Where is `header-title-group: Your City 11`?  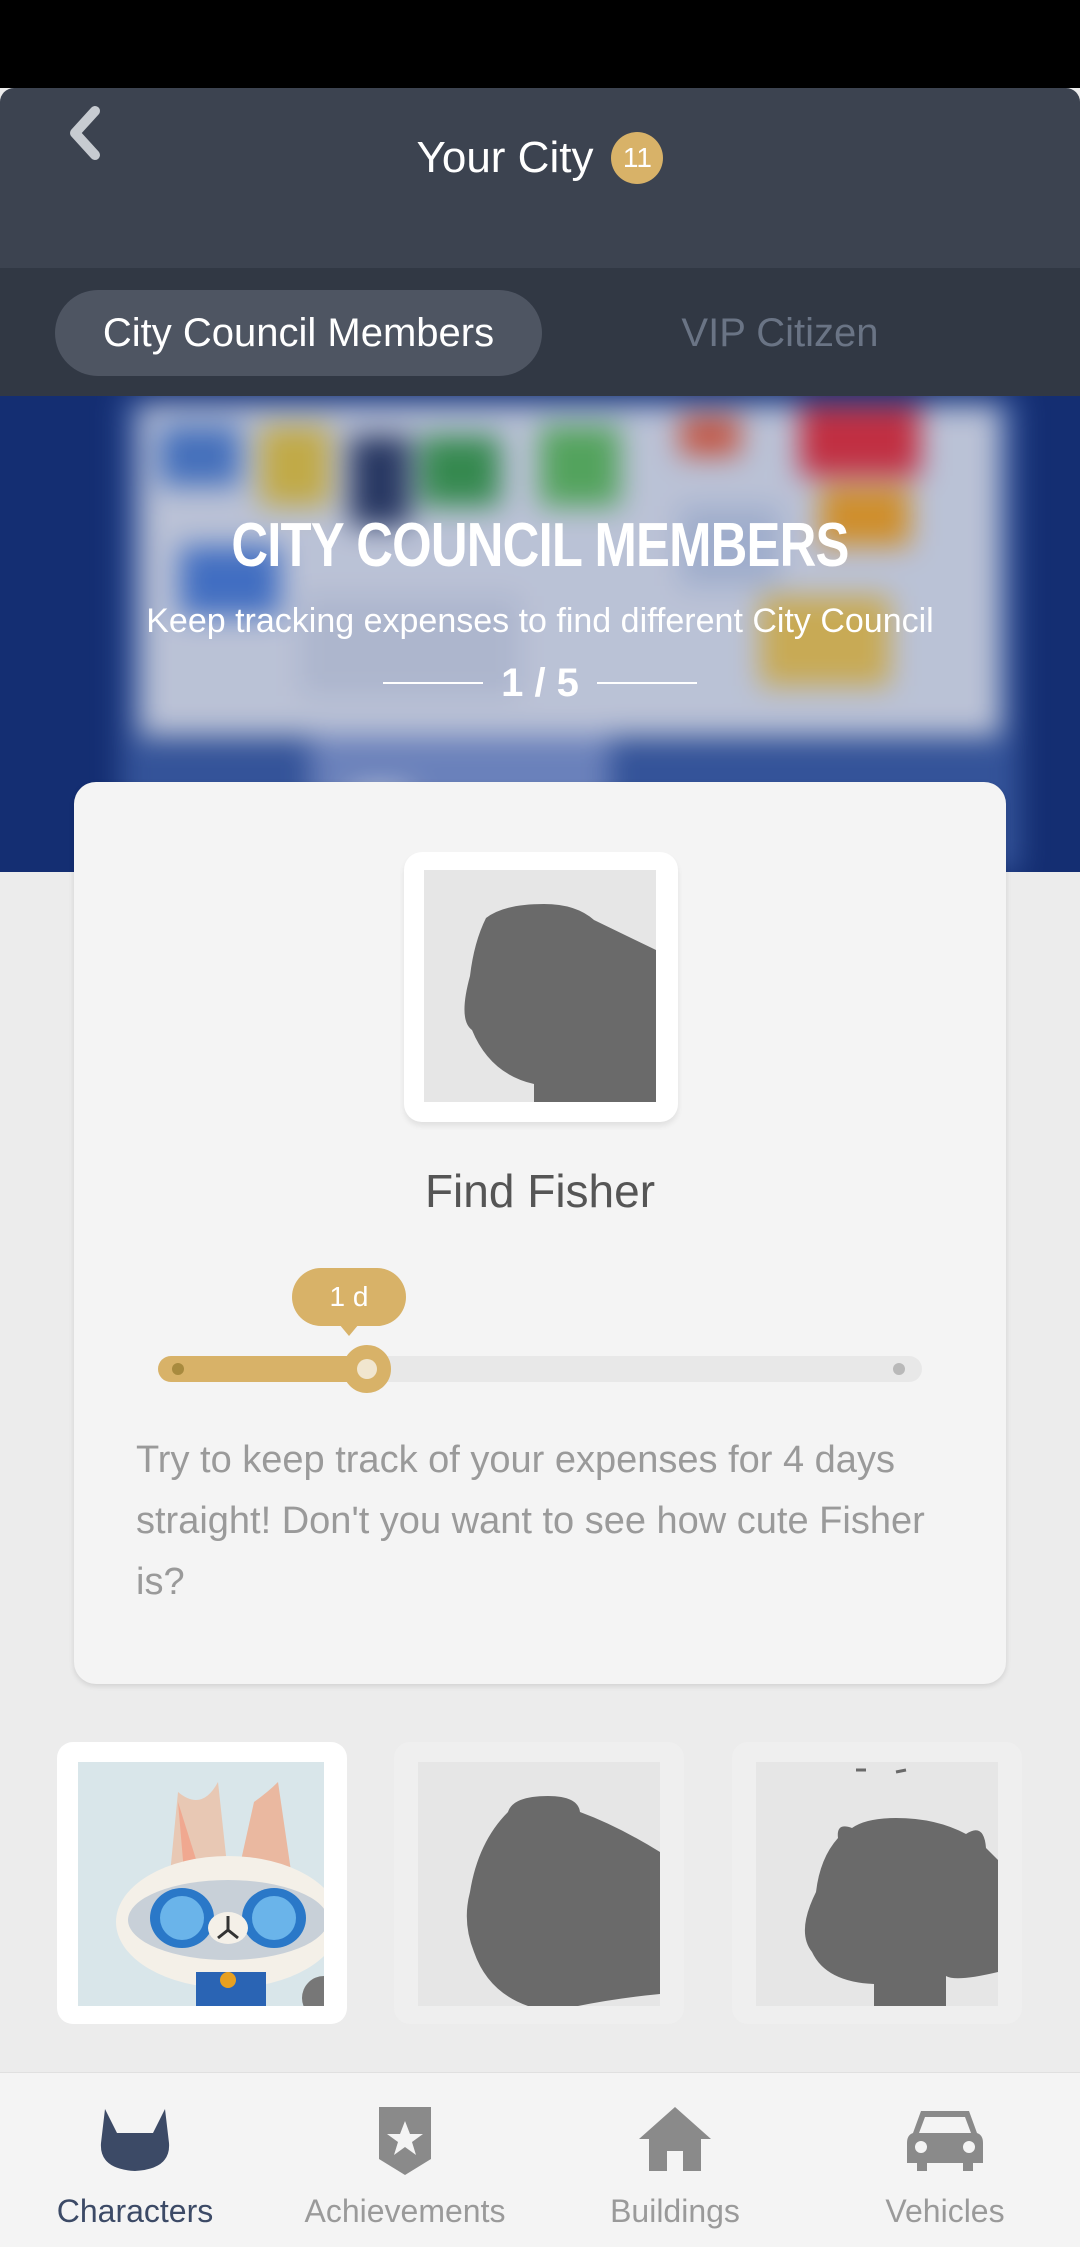 header-title-group: Your City 11 is located at coordinates (540, 158).